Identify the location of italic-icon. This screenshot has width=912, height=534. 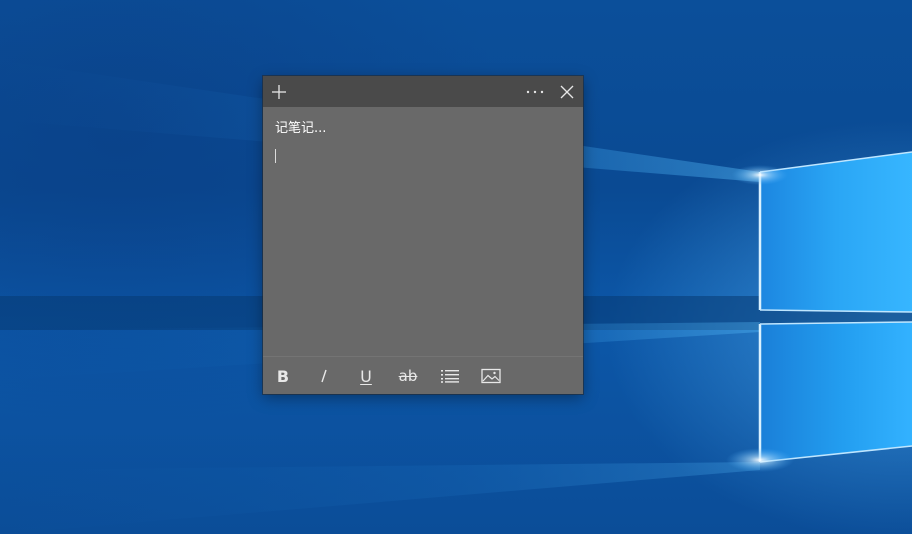
(324, 376).